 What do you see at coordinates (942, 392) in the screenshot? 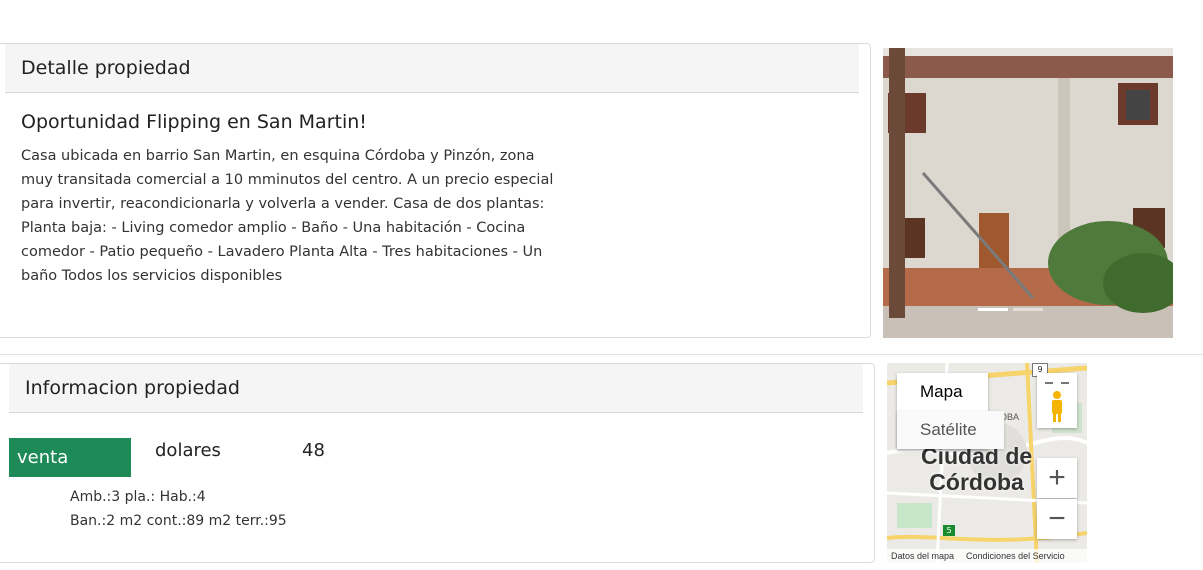
I see `map-type-map-button: Mapa` at bounding box center [942, 392].